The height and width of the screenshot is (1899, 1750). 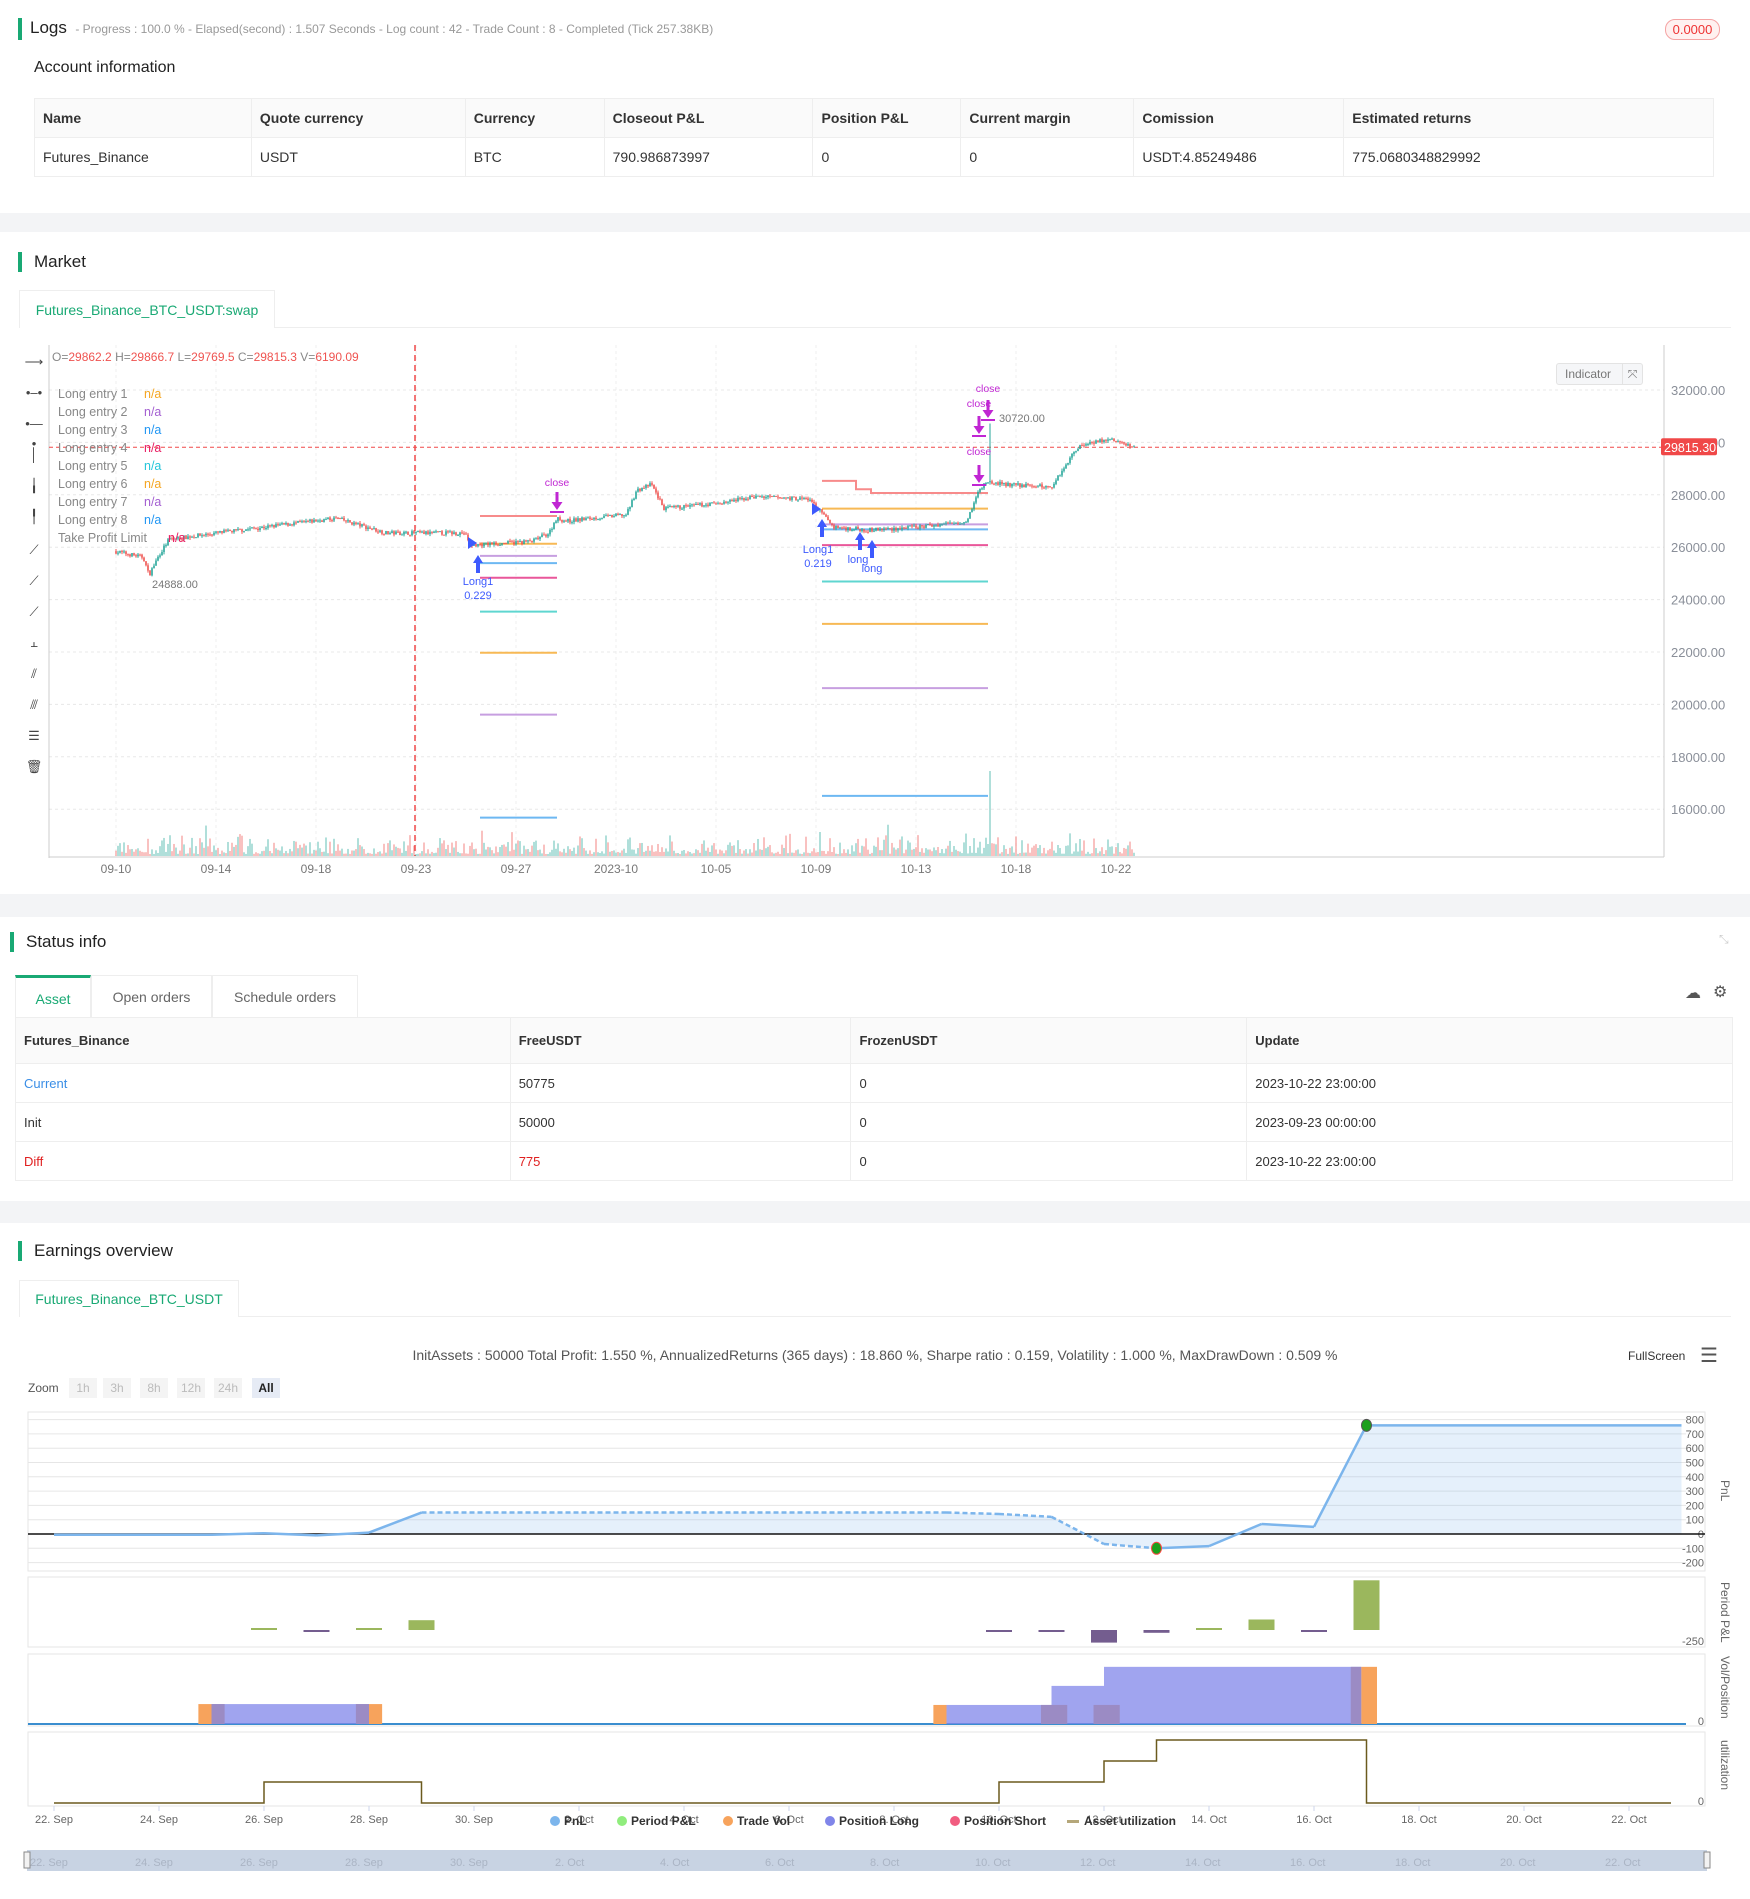 What do you see at coordinates (1725, 1765) in the screenshot?
I see `axis-title: utilization` at bounding box center [1725, 1765].